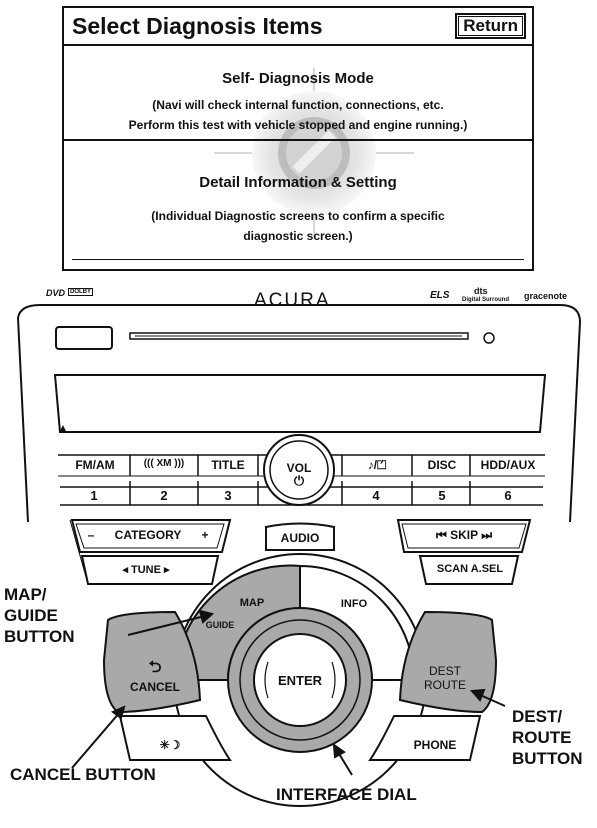 This screenshot has width=597, height=828. Describe the element at coordinates (354, 604) in the screenshot. I see `info-label: INFO` at that location.